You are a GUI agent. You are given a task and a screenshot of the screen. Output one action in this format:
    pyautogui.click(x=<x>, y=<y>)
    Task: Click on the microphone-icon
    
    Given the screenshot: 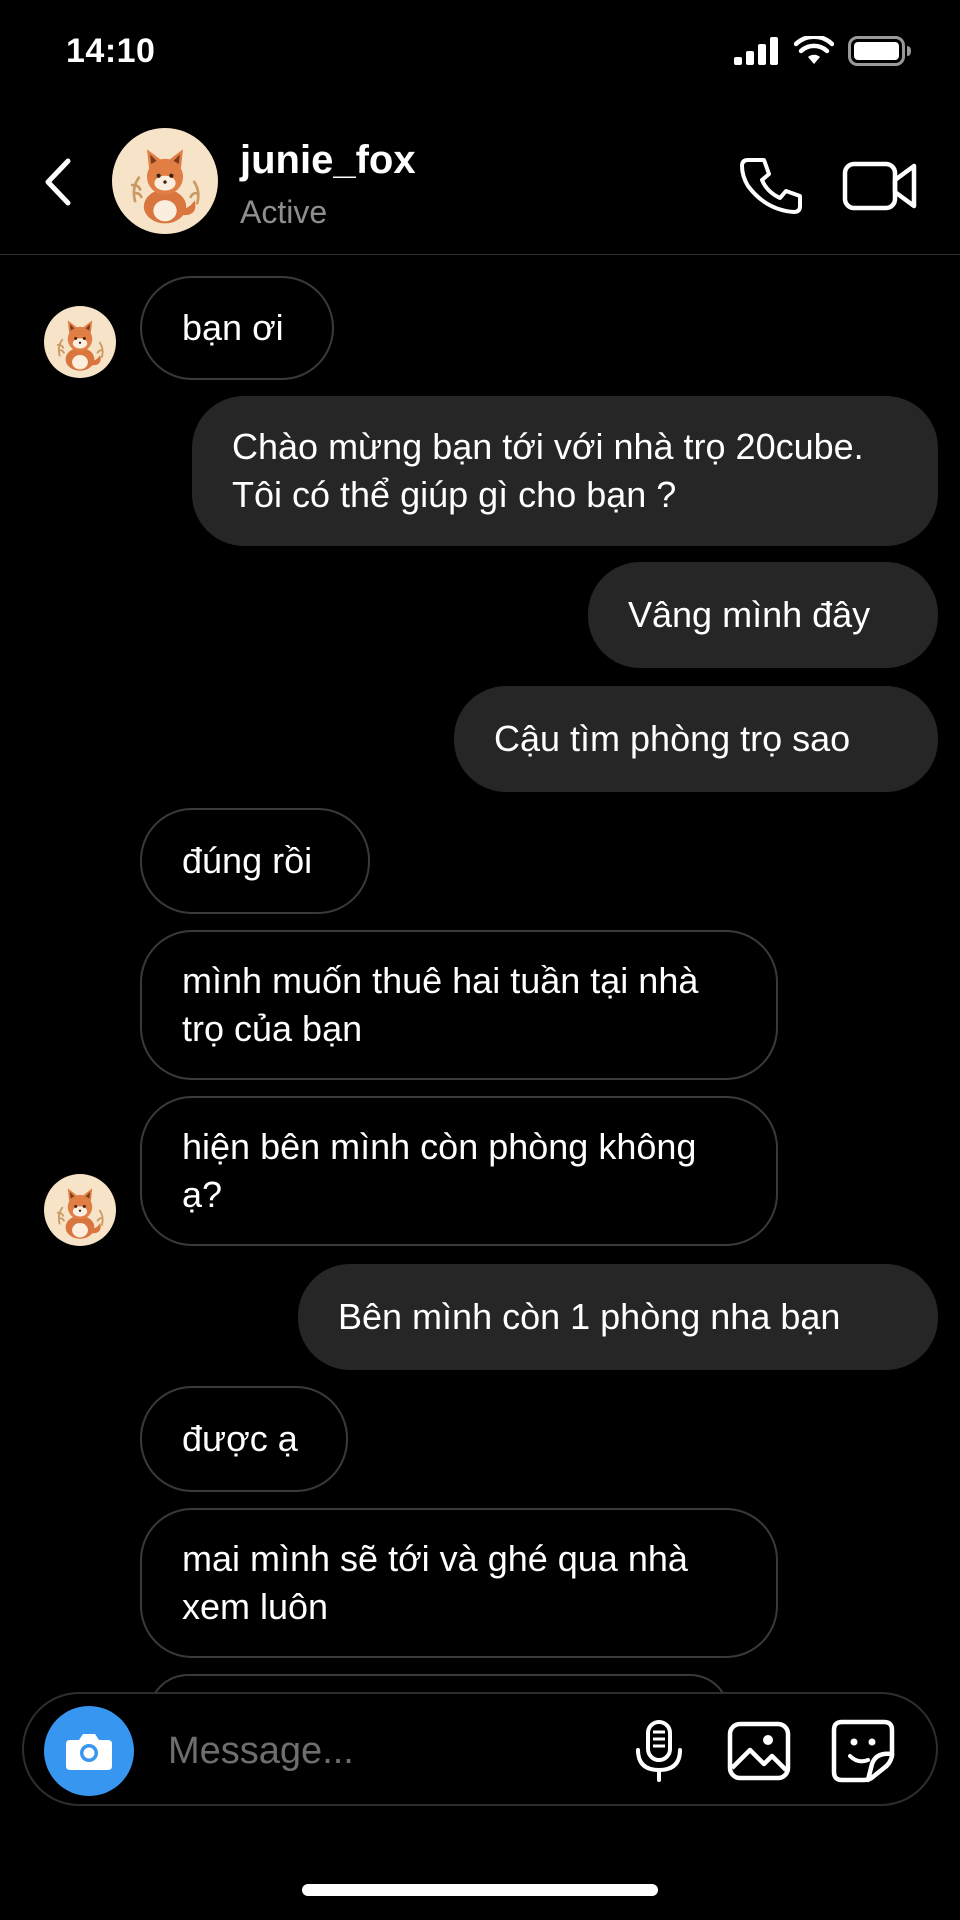 What is the action you would take?
    pyautogui.click(x=659, y=1751)
    